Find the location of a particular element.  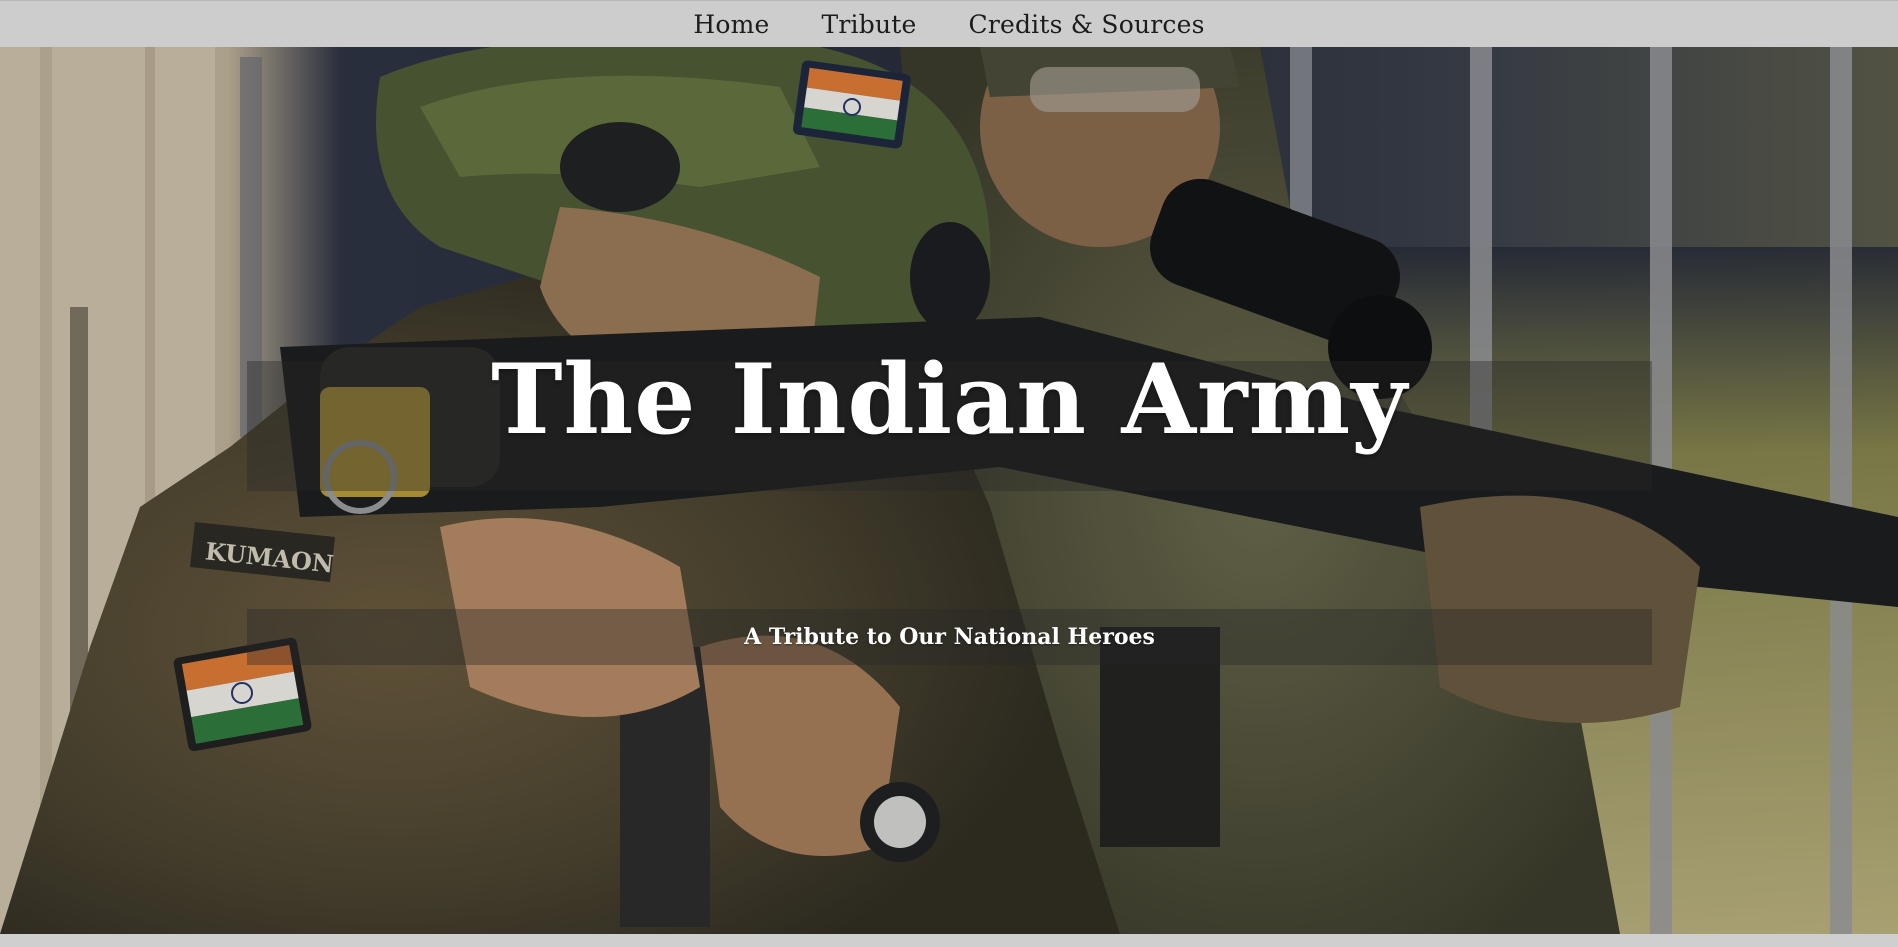

title-overlay-band: The Indian Army is located at coordinates (949, 421).